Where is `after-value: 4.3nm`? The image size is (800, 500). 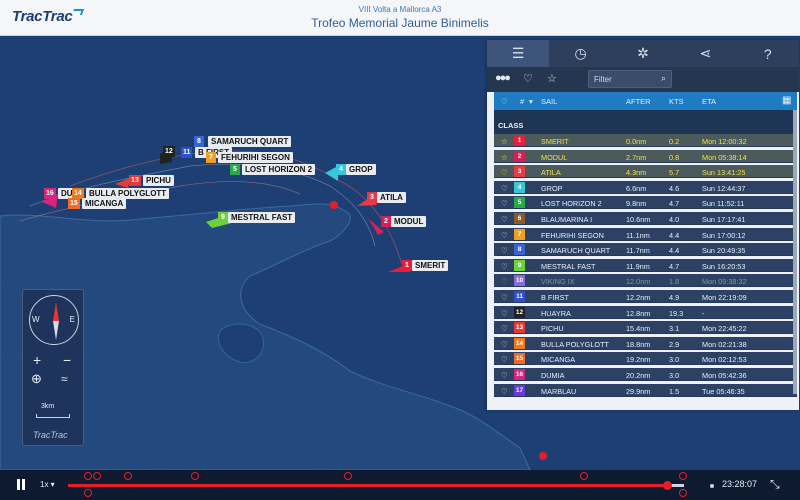 after-value: 4.3nm is located at coordinates (636, 173).